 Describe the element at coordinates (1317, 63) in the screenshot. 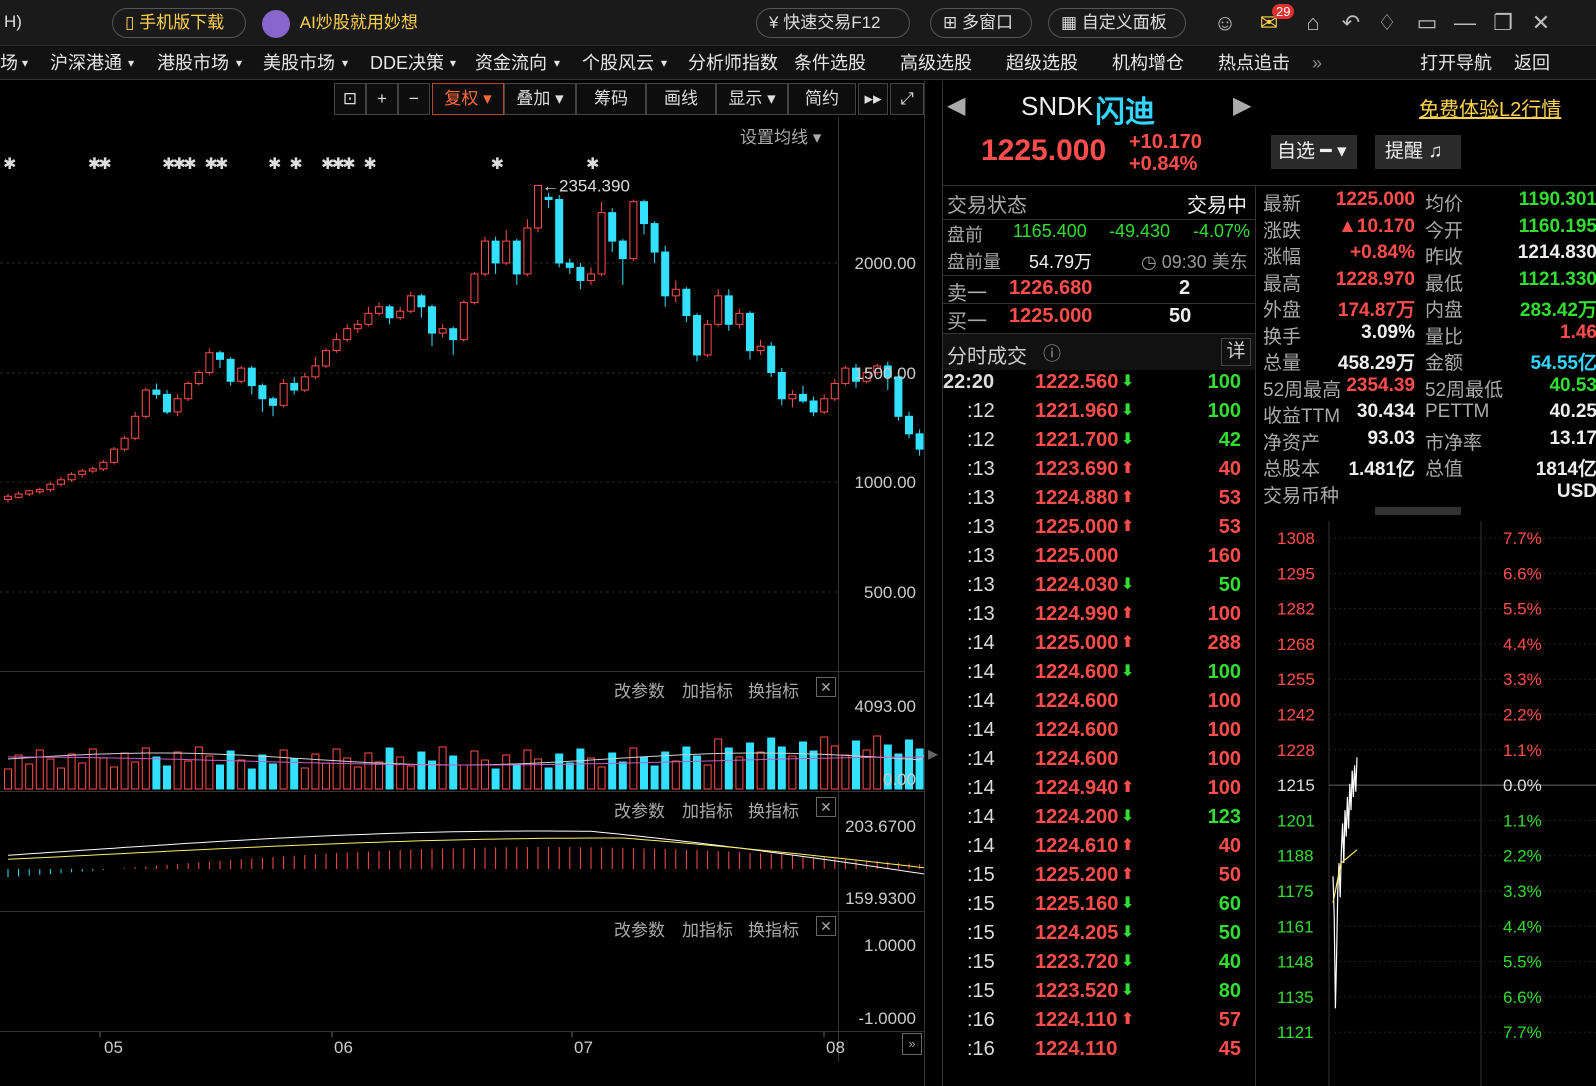

I see `more-icon: »` at that location.